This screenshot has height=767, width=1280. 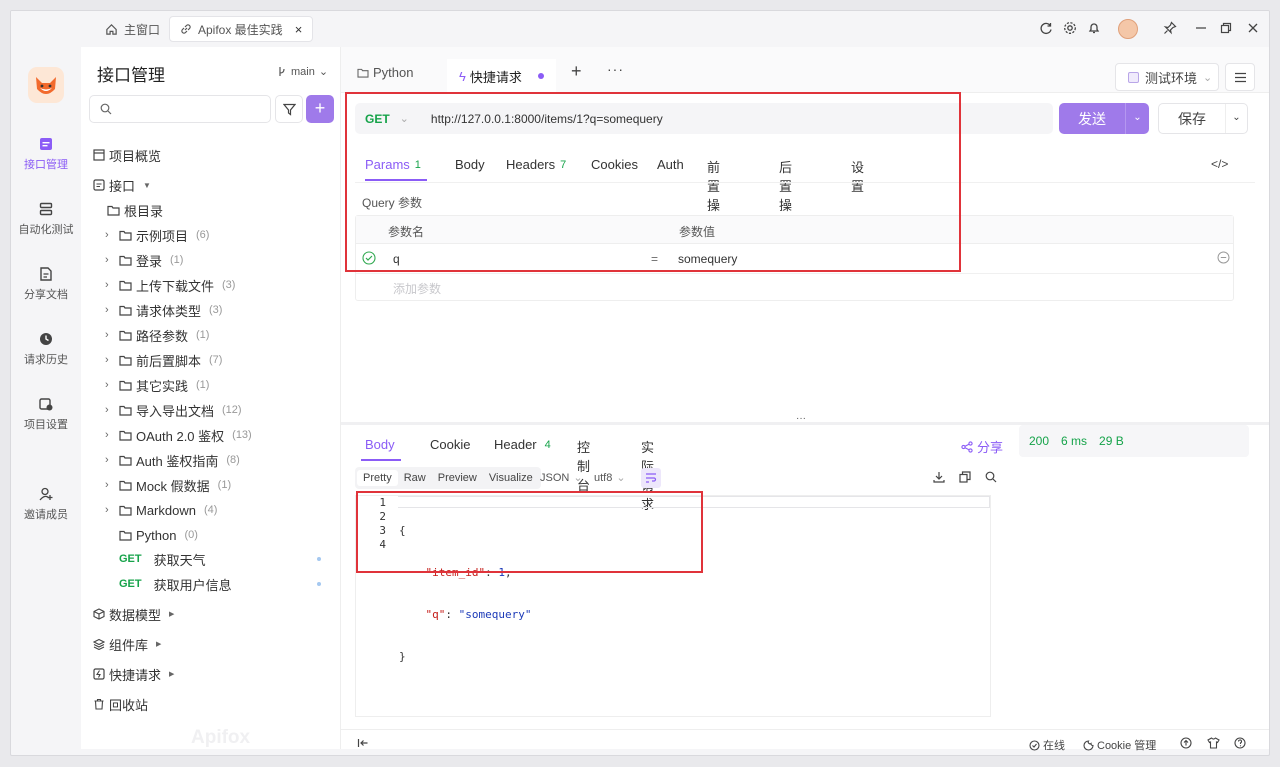 I want to click on settings-icon, so click(x=1071, y=29).